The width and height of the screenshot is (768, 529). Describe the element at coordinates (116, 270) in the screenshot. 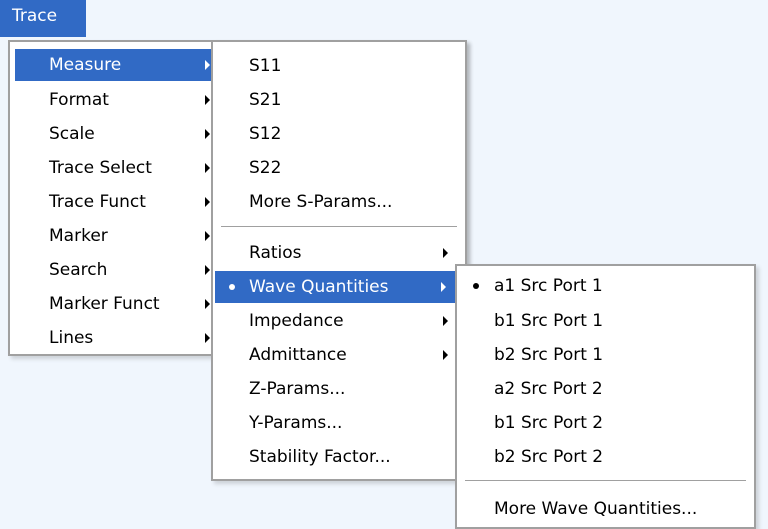

I see `trace-menu-item-search: Search` at that location.